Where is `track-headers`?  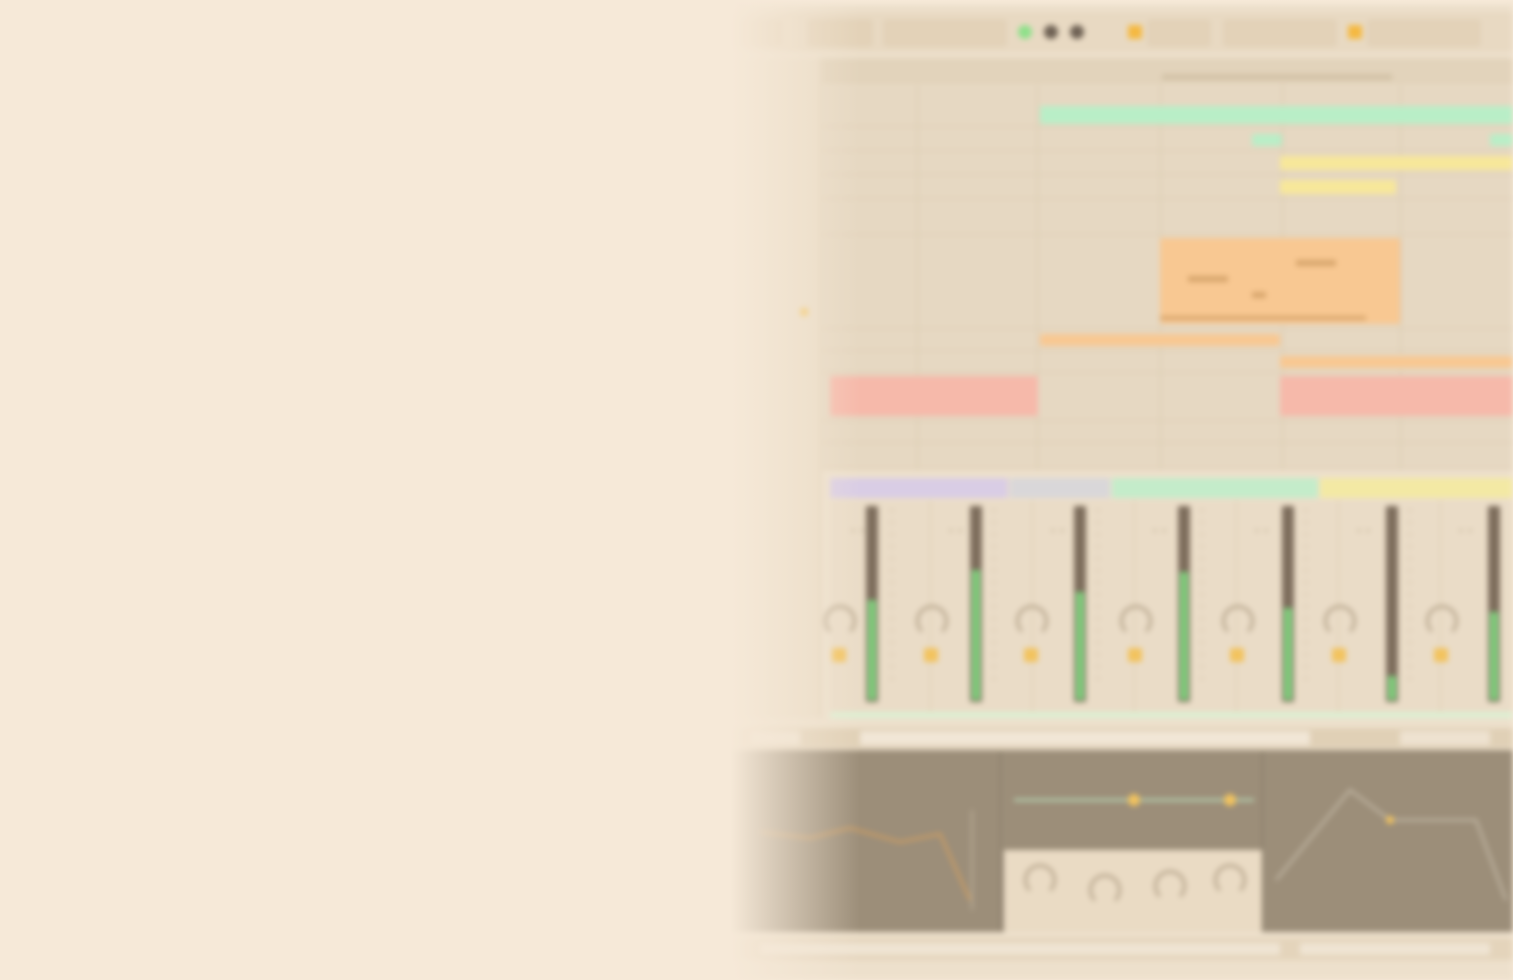 track-headers is located at coordinates (760, 388).